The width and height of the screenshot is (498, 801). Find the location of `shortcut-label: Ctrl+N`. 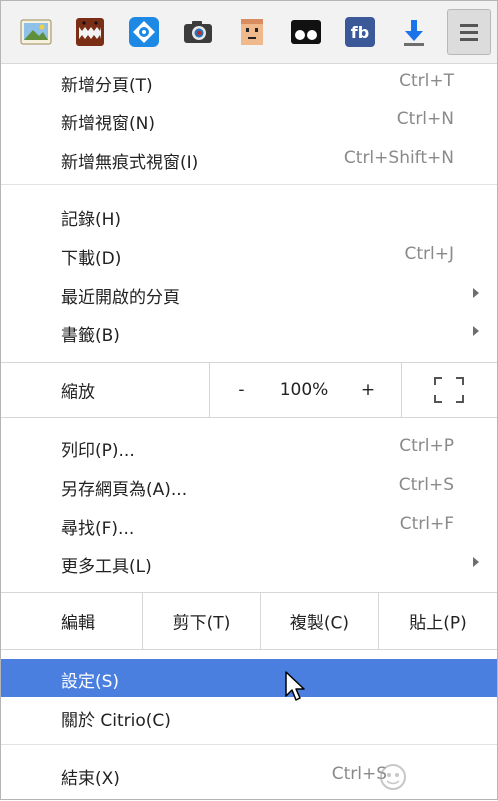

shortcut-label: Ctrl+N is located at coordinates (425, 119).